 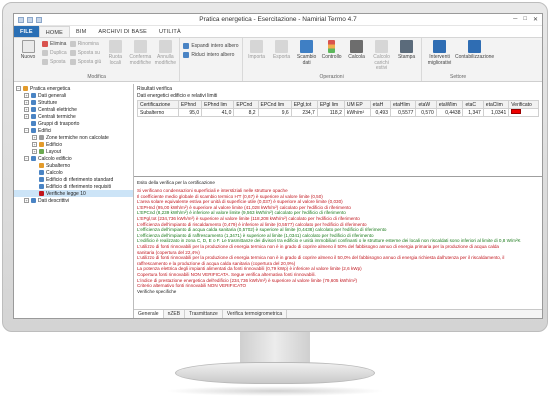 What do you see at coordinates (81, 31) in the screenshot?
I see `tab-bim: BIM` at bounding box center [81, 31].